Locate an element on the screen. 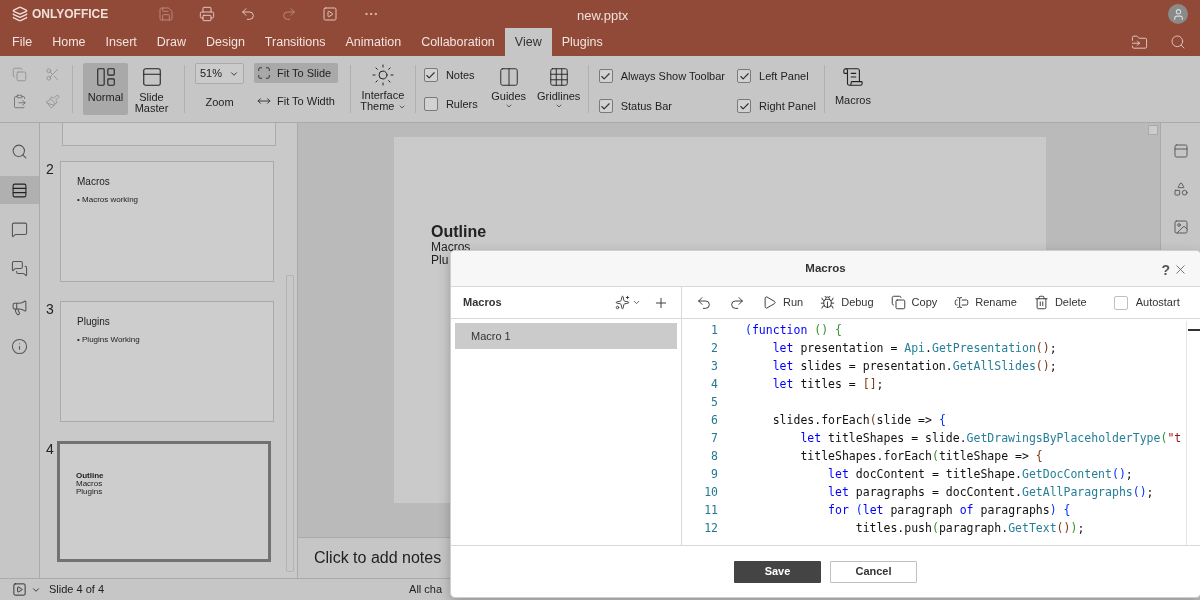 This screenshot has height=600, width=1200. toolbar-button: Rename is located at coordinates (985, 302).